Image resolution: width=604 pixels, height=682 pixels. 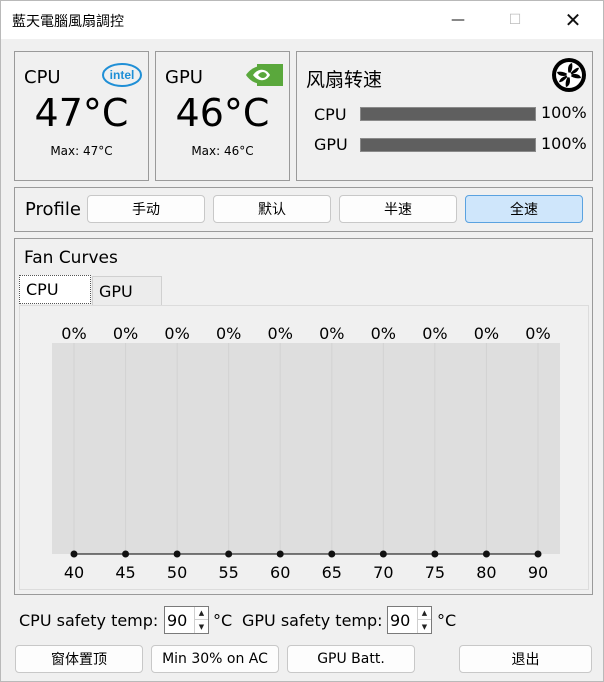 I want to click on x-tick-label: 45, so click(x=125, y=572).